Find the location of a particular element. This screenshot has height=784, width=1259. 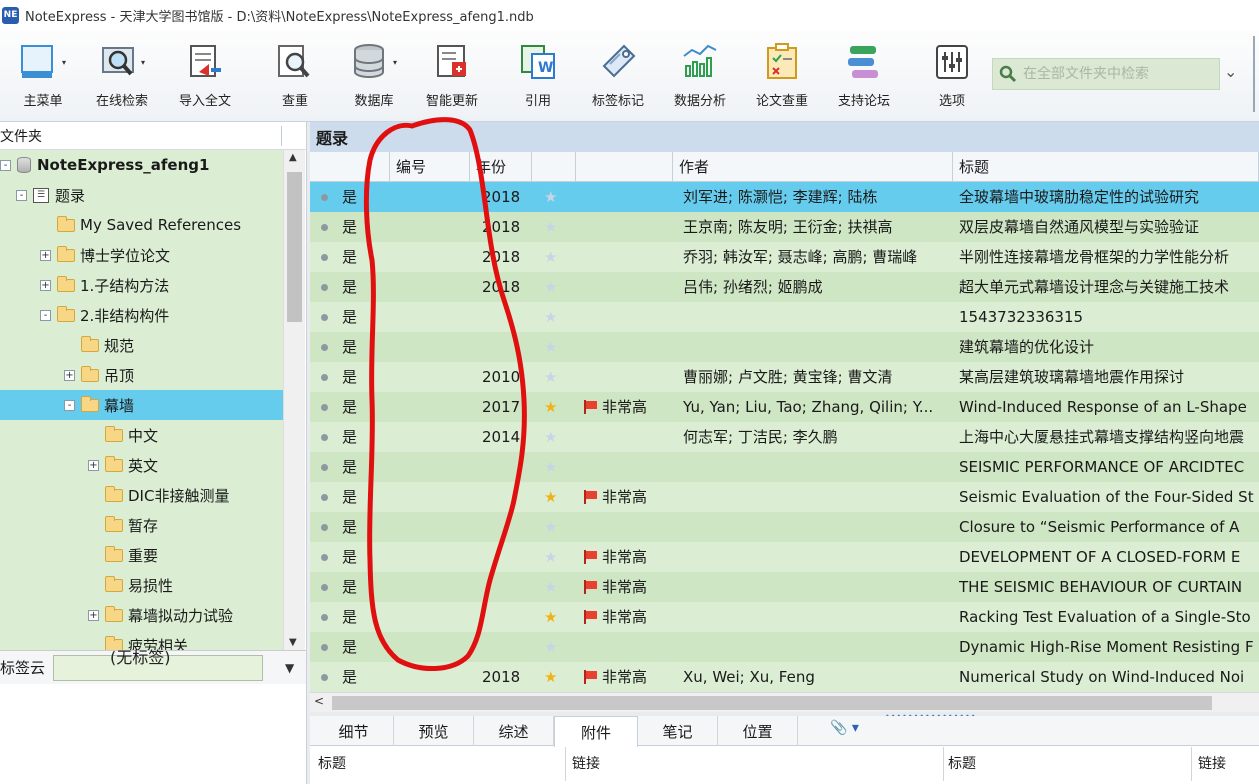

table-row: 是 2018 ★ 刘军进; 陈灏恺; 李建辉; 陆栋 全玻幕墙中玻璃肋稳定性的试验研究 is located at coordinates (784, 197).